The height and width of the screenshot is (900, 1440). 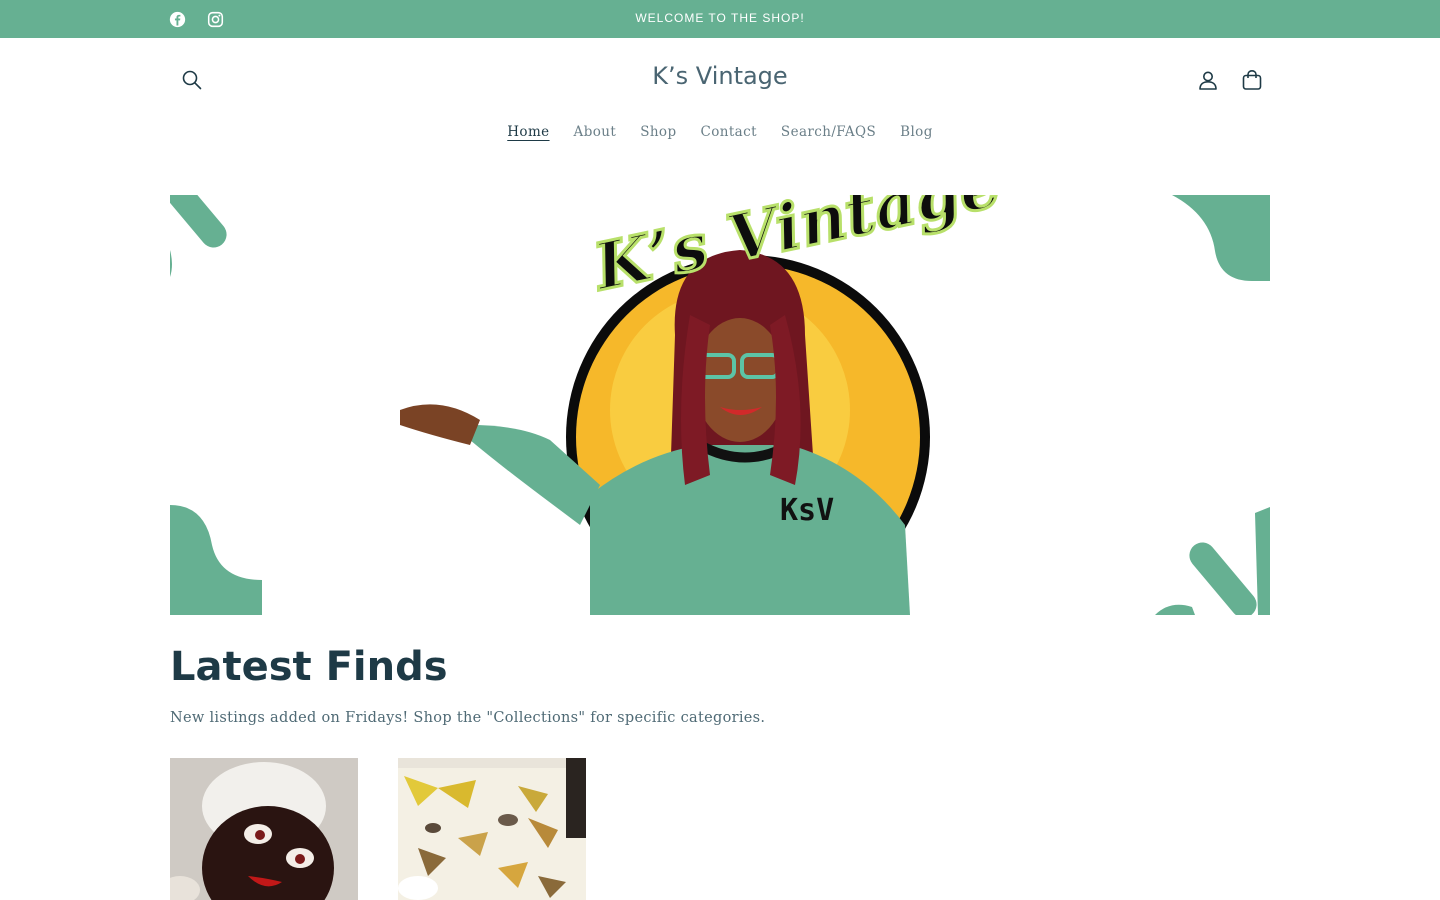 What do you see at coordinates (916, 132) in the screenshot?
I see `nav-item-blog: Blog` at bounding box center [916, 132].